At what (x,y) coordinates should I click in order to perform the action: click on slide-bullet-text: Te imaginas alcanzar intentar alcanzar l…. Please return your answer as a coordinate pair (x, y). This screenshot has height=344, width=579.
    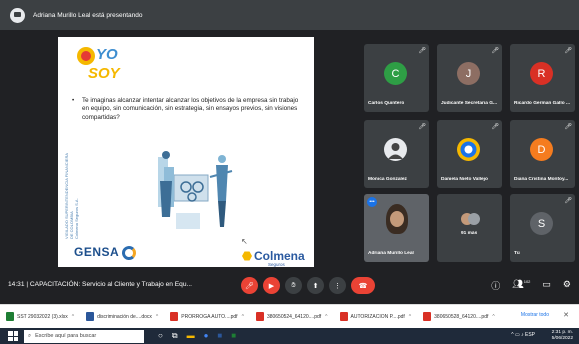
    Looking at the image, I should click on (190, 109).